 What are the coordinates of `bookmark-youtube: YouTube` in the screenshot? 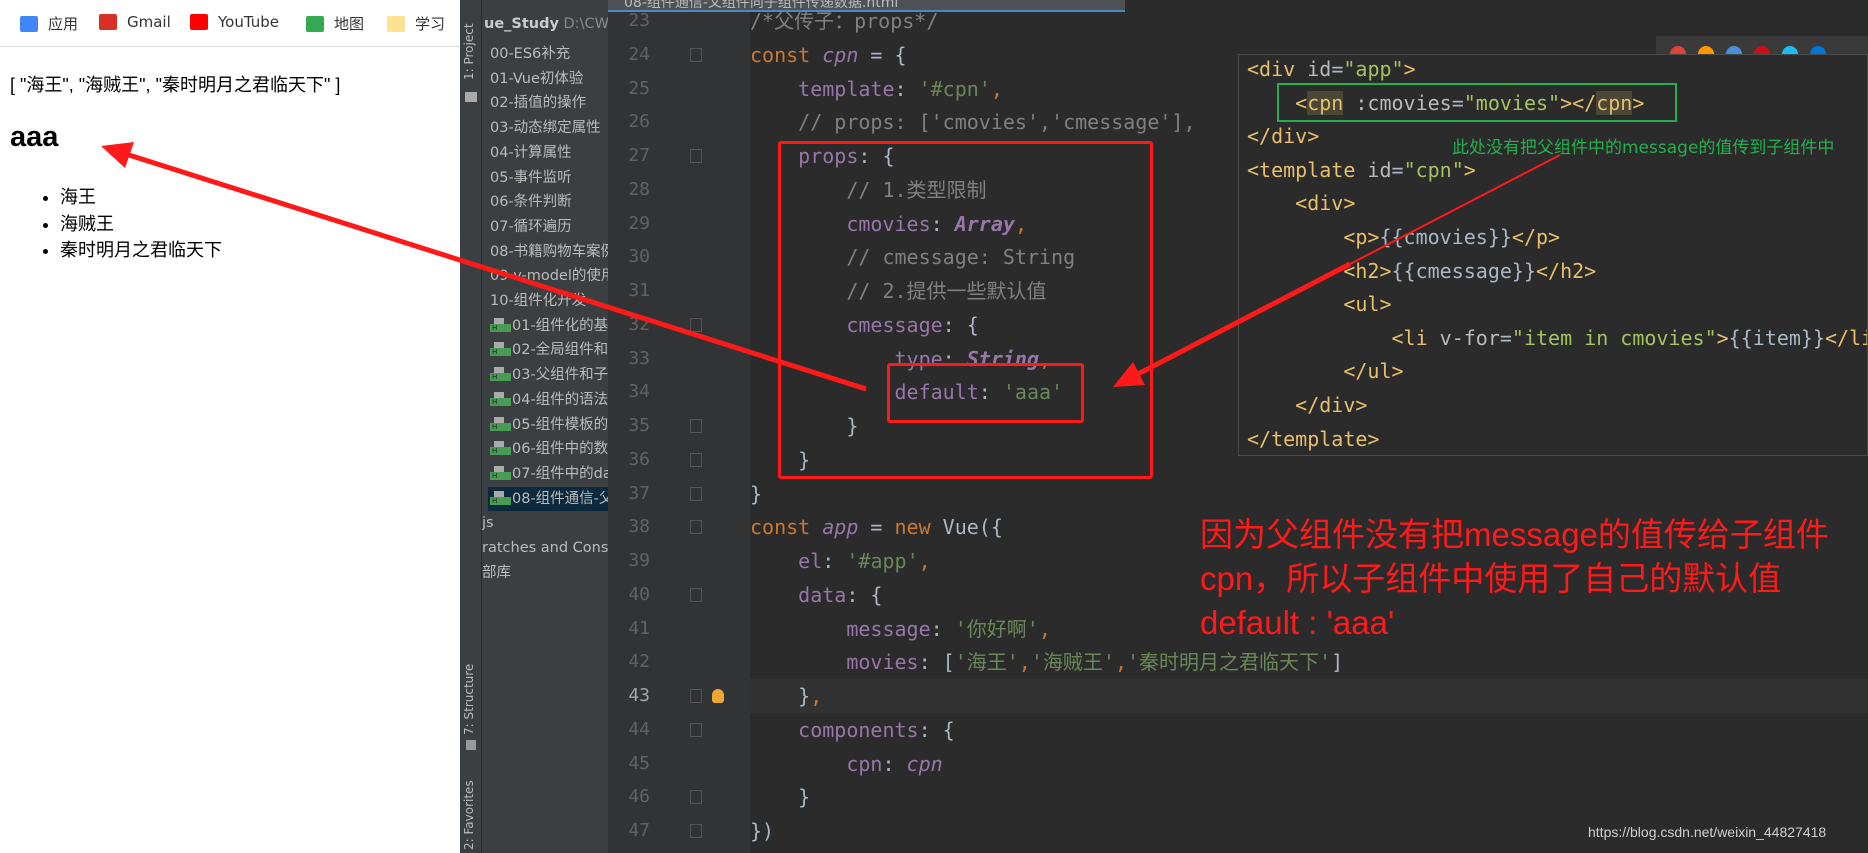 It's located at (234, 22).